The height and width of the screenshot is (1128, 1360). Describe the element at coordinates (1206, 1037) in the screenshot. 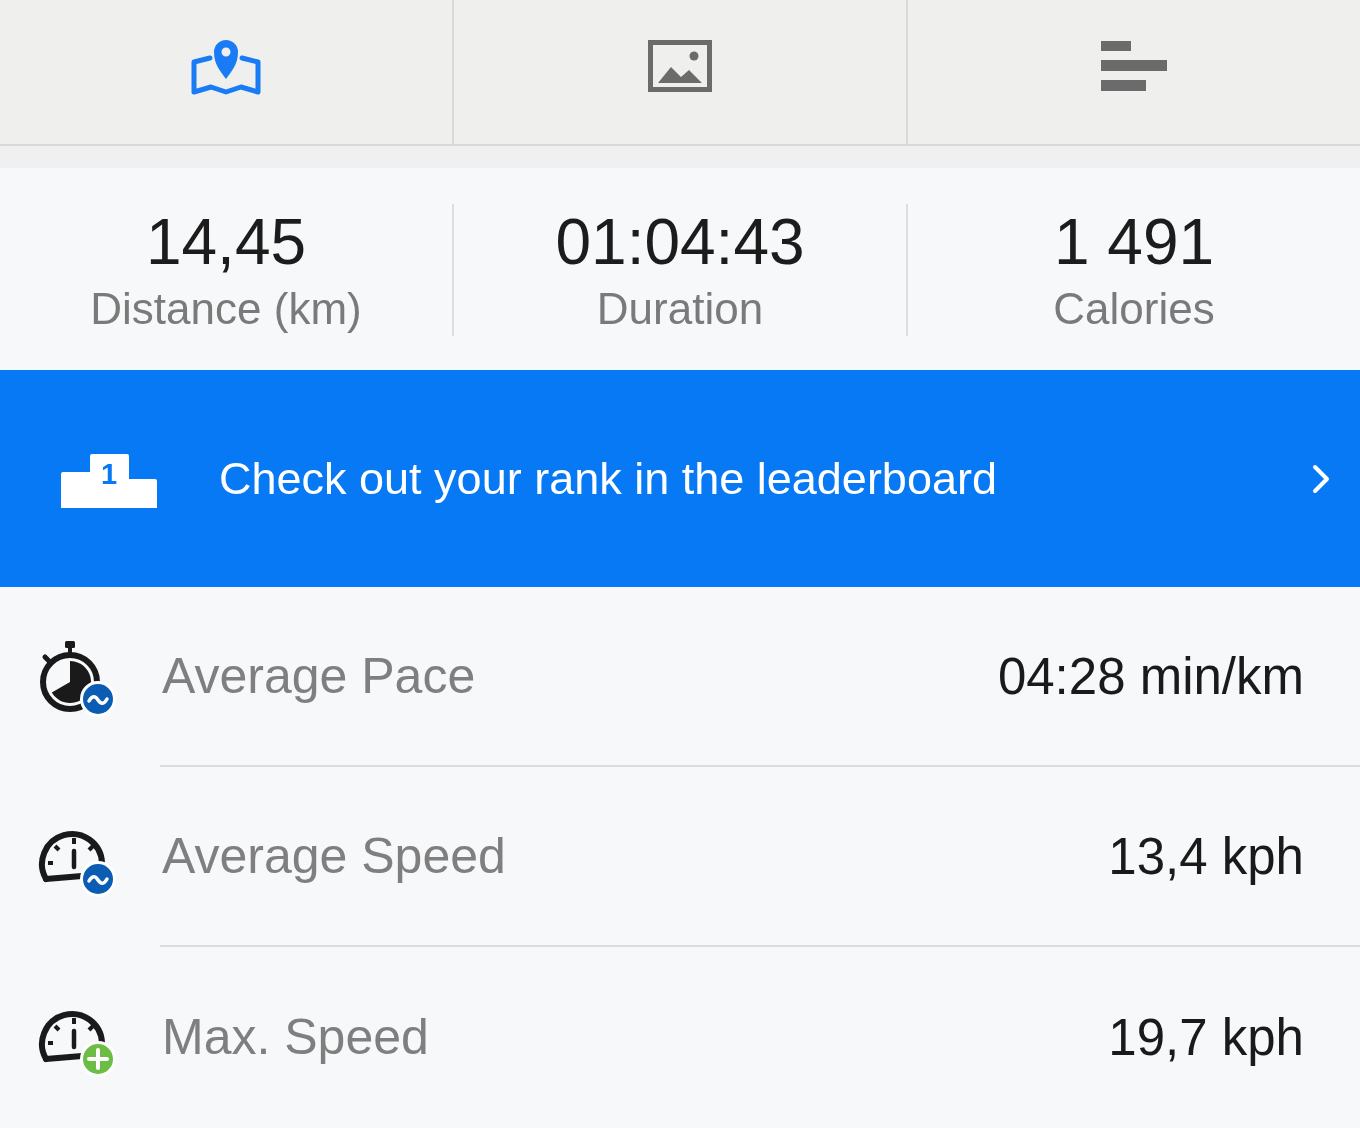

I see `metric-value: 19,7 kph` at that location.